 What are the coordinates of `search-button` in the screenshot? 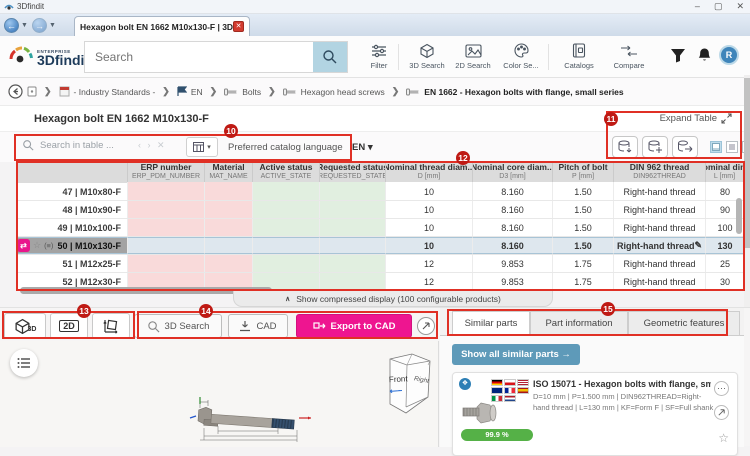 It's located at (330, 57).